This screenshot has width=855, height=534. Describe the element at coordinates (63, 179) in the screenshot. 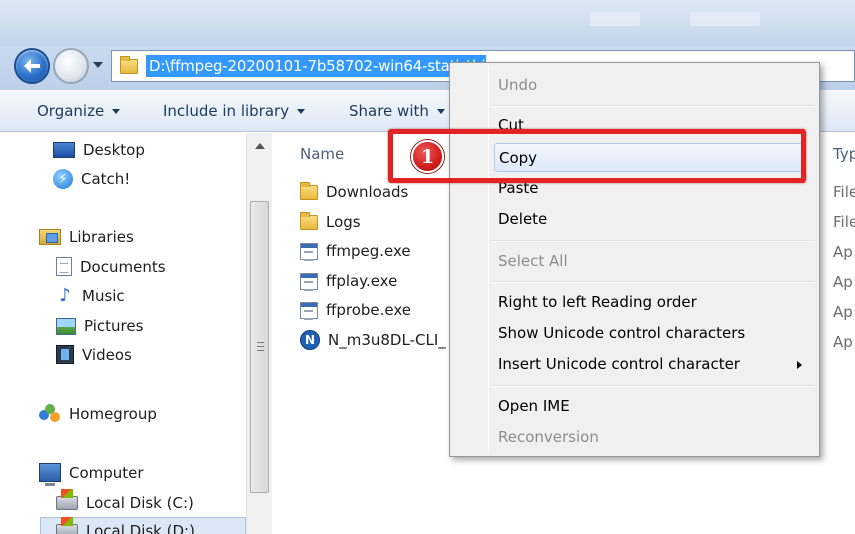

I see `catch-icon: ⚡` at that location.